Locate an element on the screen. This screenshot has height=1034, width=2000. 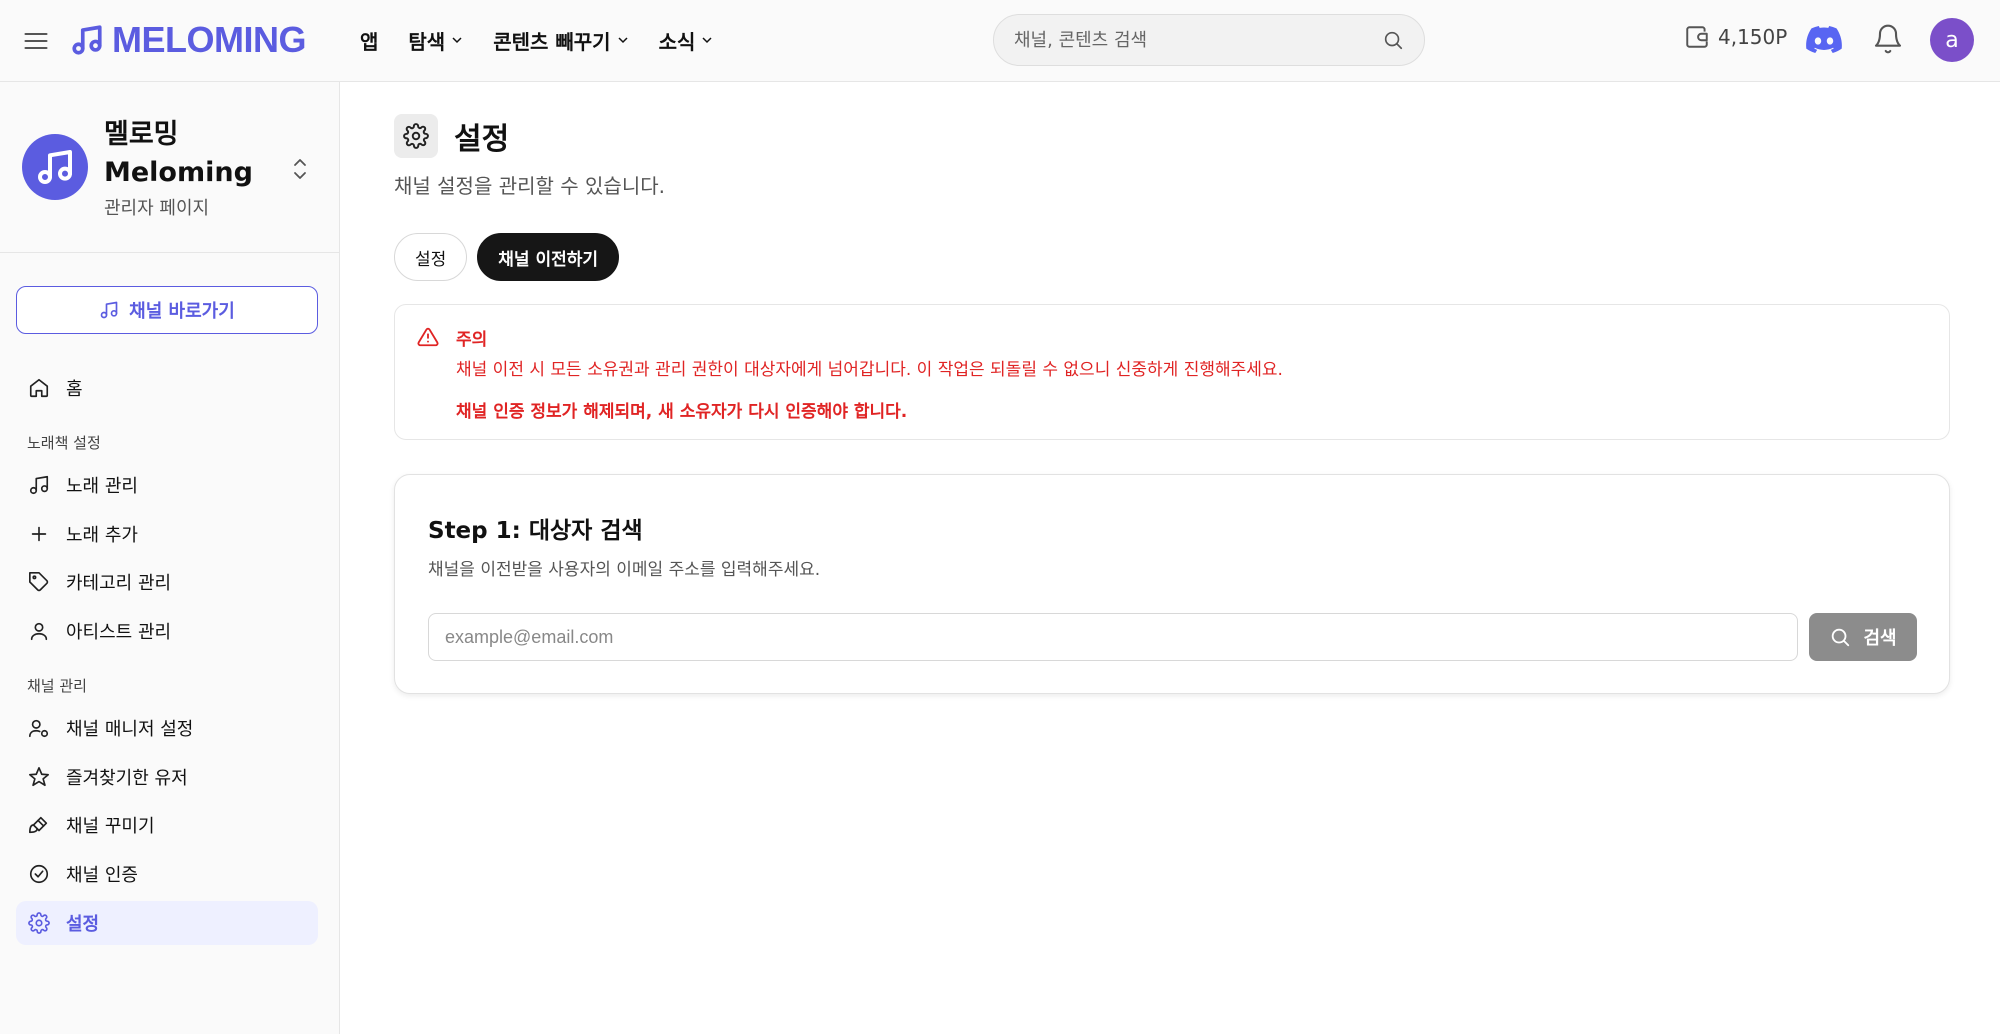
section-songbook: 노래책 설정 is located at coordinates (64, 443).